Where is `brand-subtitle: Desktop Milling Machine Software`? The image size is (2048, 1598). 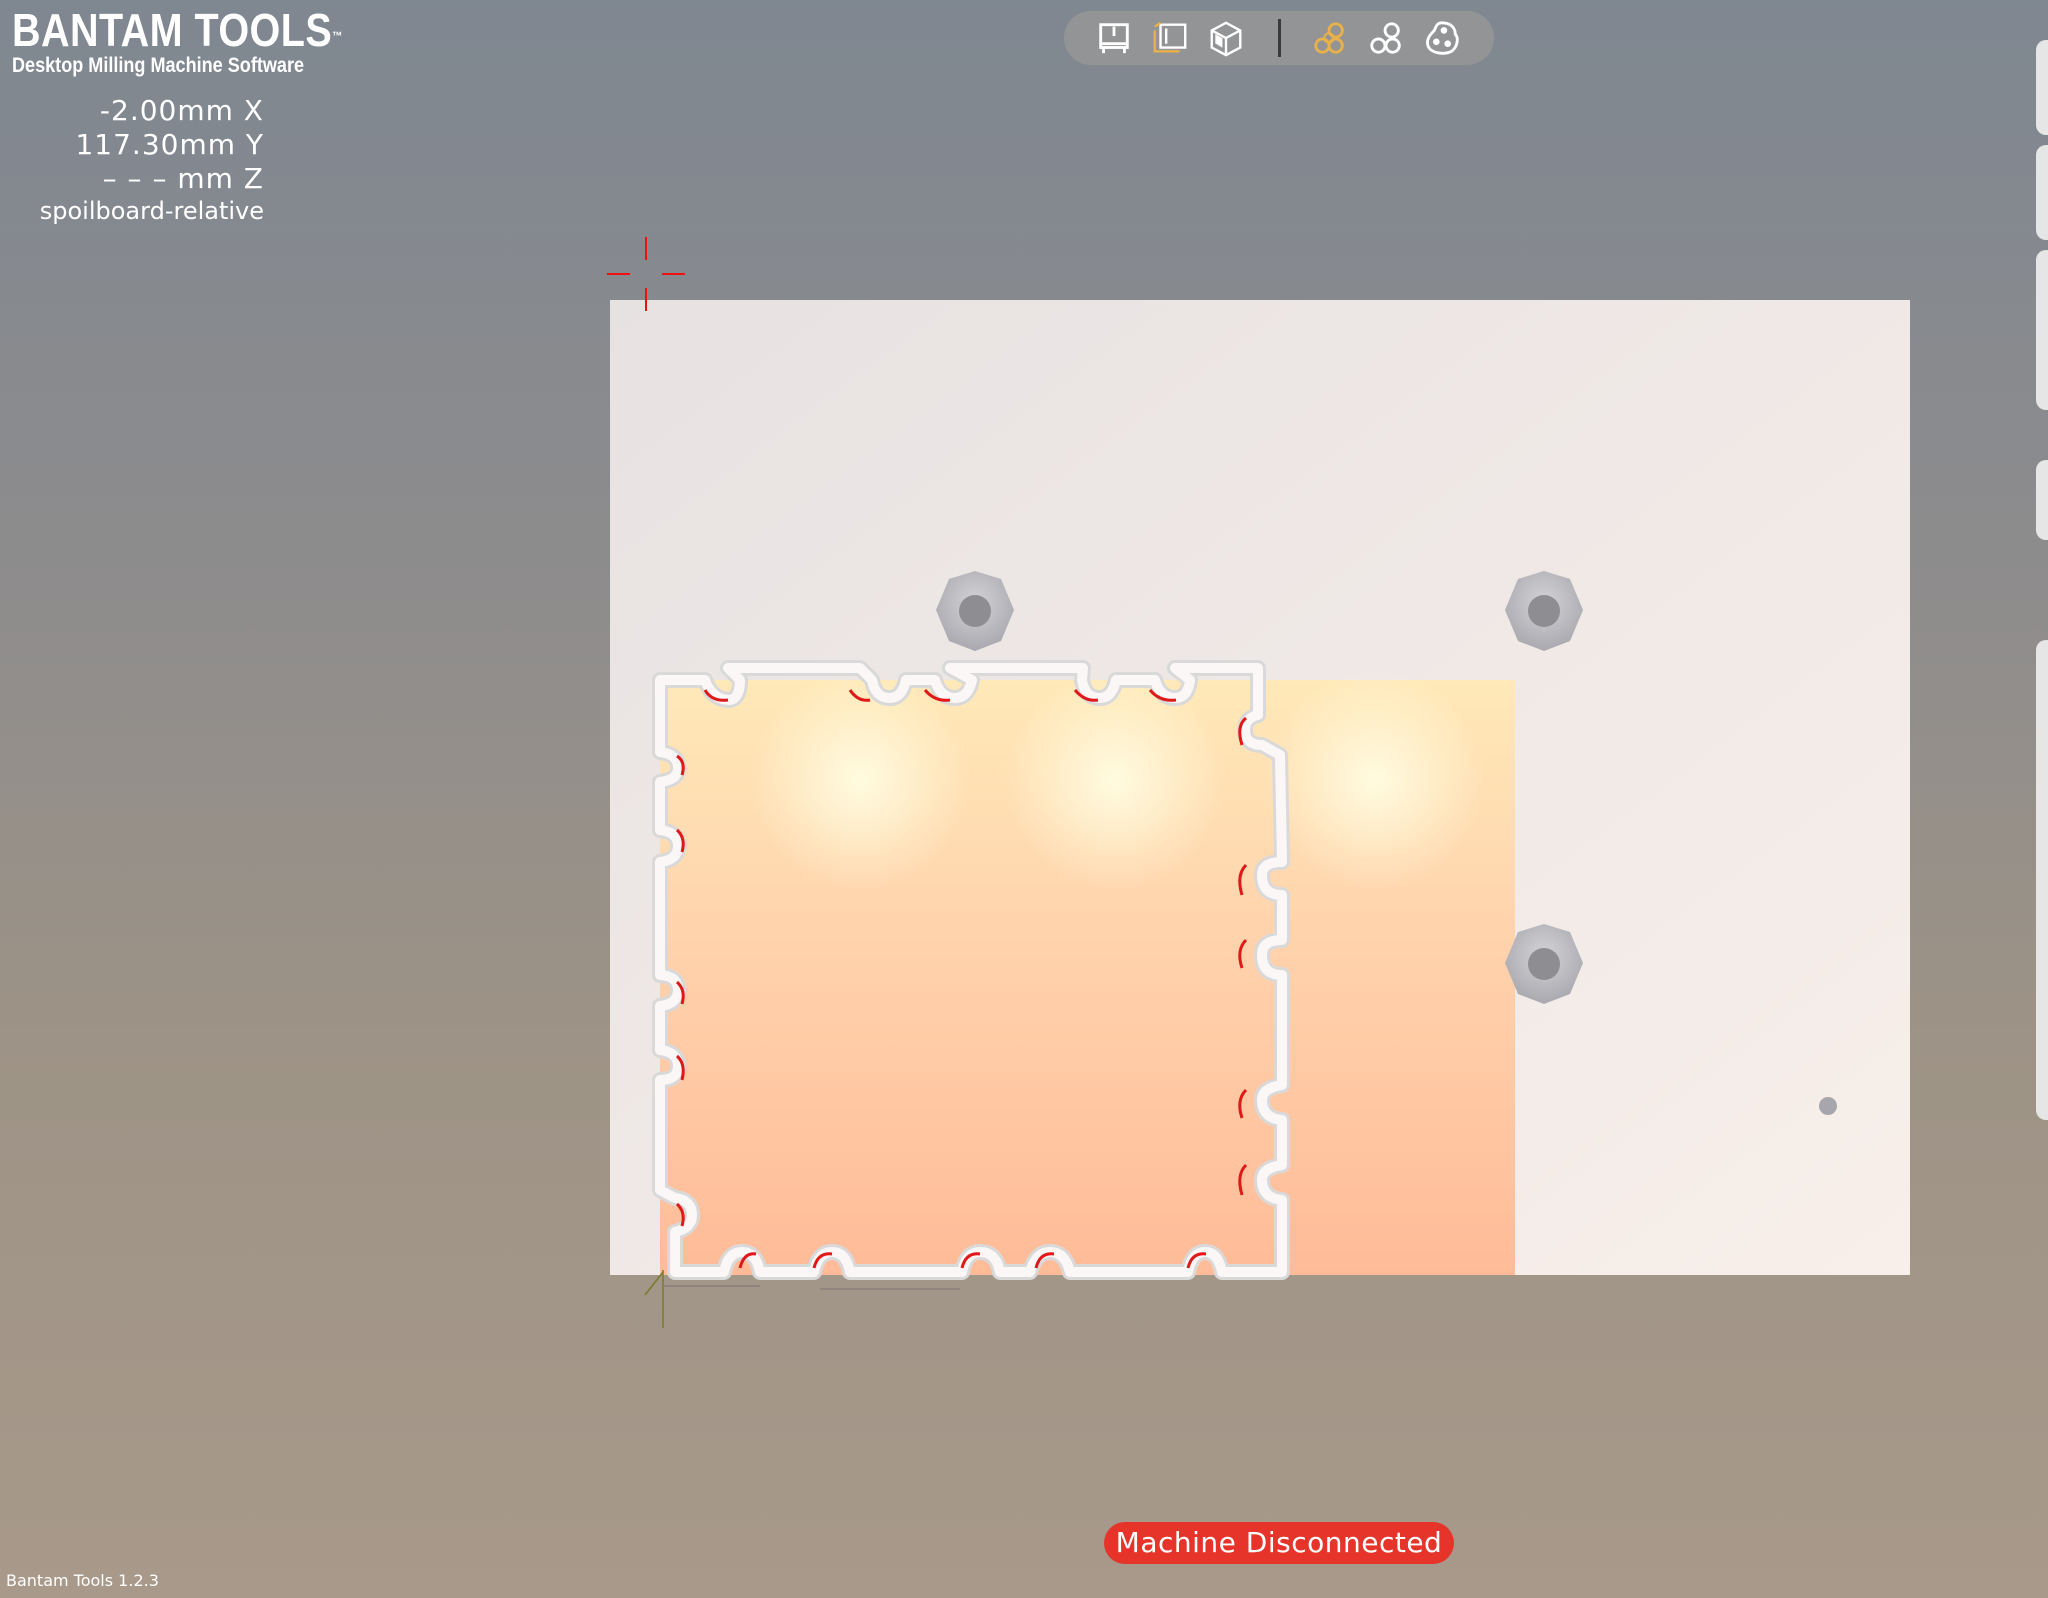
brand-subtitle: Desktop Milling Machine Software is located at coordinates (158, 65).